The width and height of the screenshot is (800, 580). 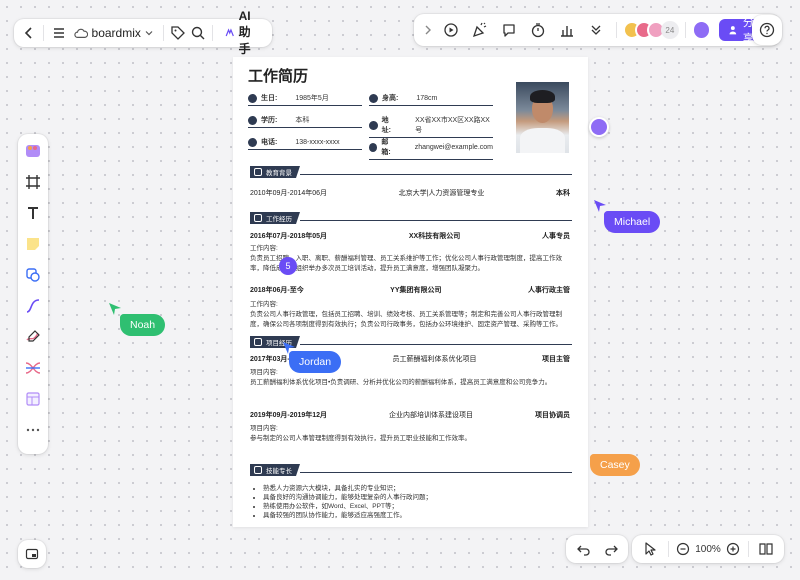 I want to click on more-tools-icon, so click(x=33, y=430).